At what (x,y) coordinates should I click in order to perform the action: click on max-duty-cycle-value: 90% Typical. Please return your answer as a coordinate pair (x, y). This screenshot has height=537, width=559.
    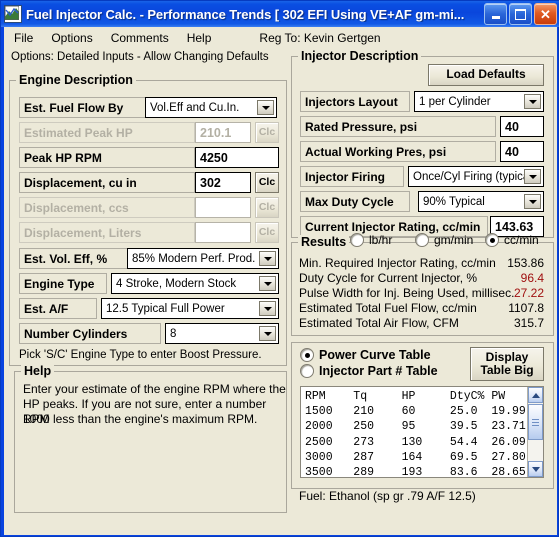
    Looking at the image, I should click on (454, 201).